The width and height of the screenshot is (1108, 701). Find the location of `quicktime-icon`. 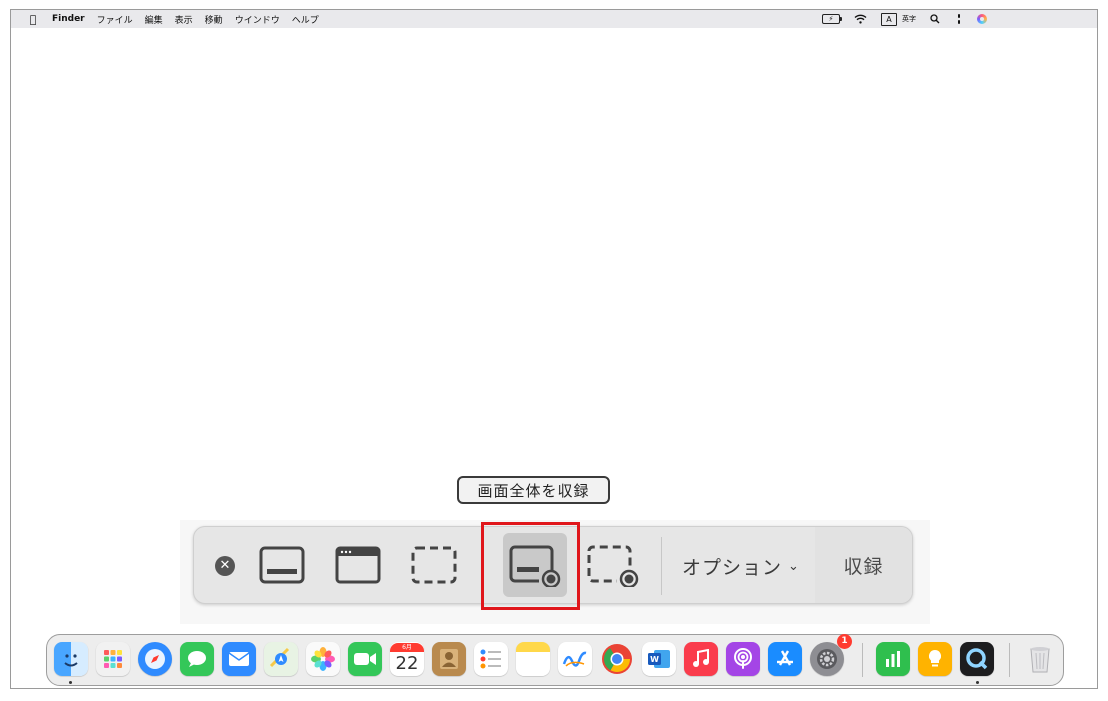

quicktime-icon is located at coordinates (977, 659).